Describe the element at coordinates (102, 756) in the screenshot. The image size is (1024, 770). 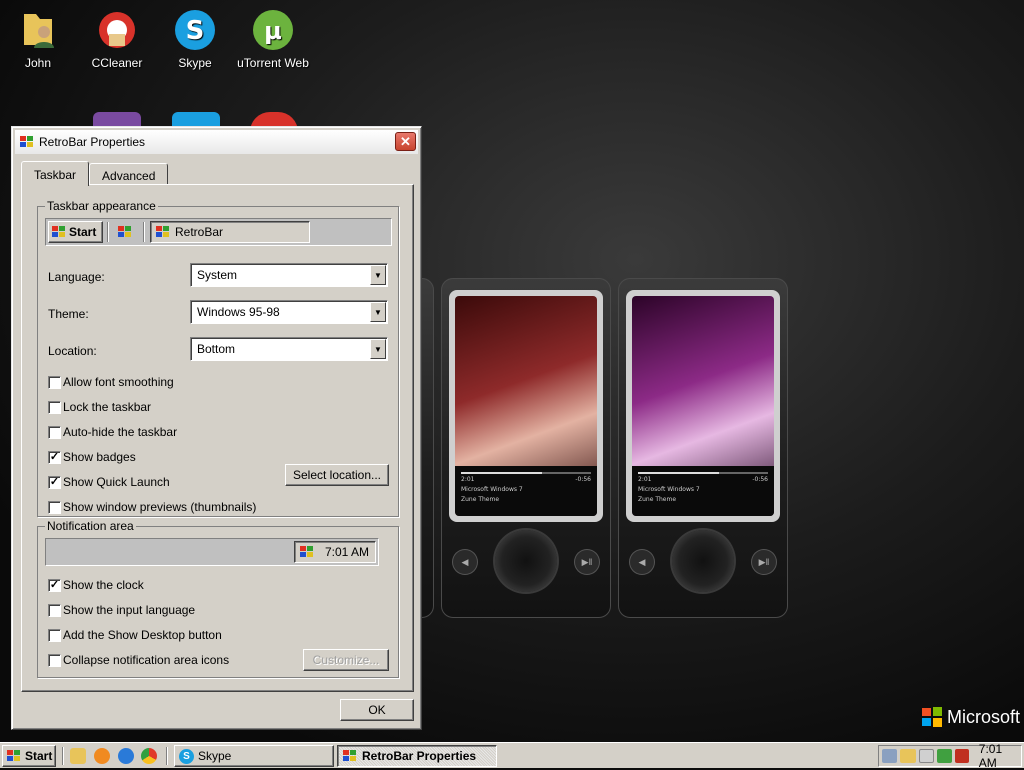
I see `quick-launch-media-player-icon` at that location.